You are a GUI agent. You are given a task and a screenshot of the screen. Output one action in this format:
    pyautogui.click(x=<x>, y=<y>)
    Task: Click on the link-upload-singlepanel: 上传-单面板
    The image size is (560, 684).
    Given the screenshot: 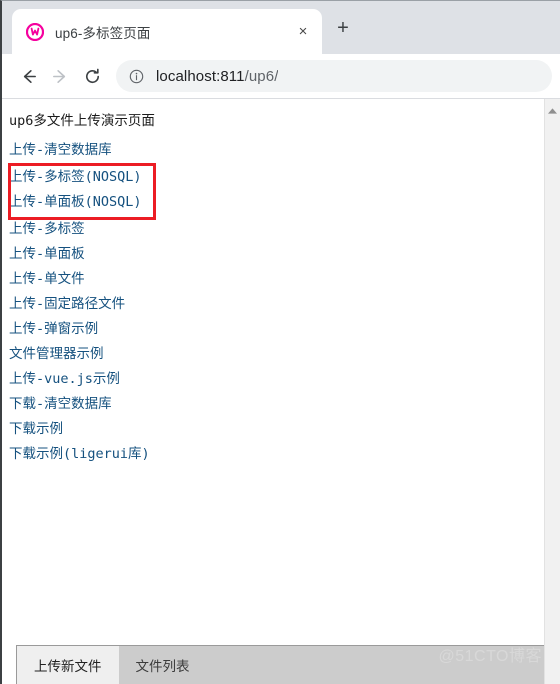 What is the action you would take?
    pyautogui.click(x=47, y=254)
    